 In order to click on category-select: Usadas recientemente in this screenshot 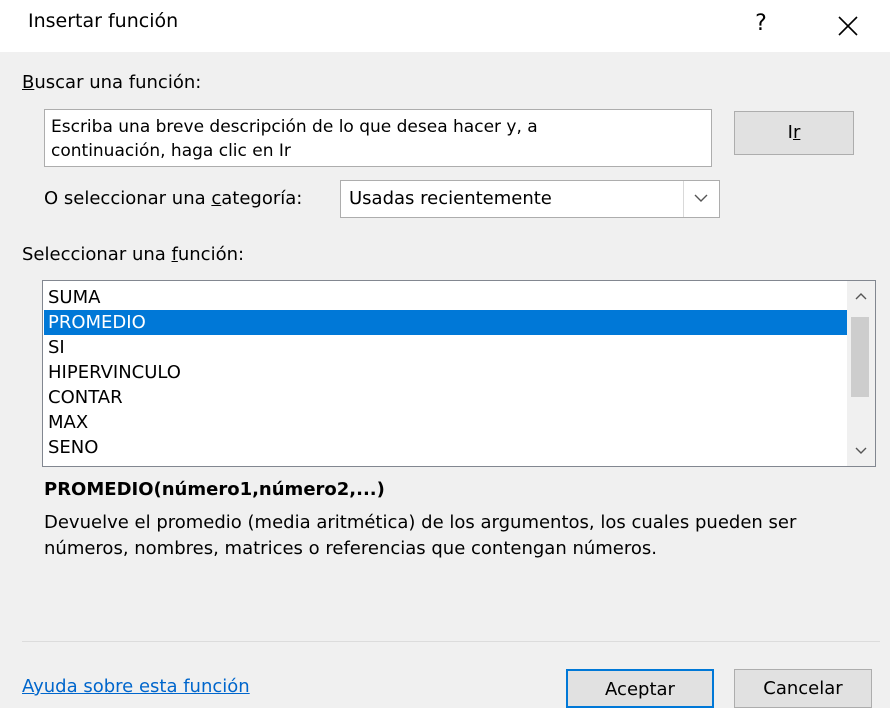, I will do `click(530, 199)`.